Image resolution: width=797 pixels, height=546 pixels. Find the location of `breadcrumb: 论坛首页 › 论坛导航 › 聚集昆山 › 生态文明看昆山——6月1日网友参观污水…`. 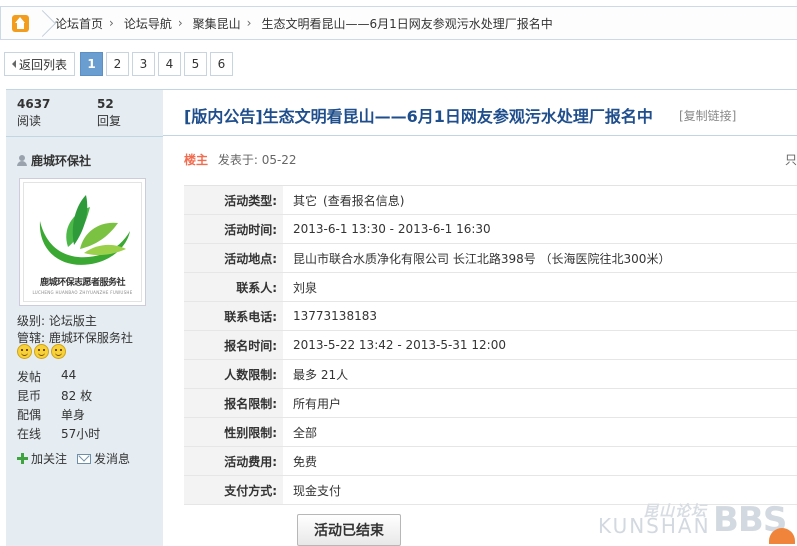

breadcrumb: 论坛首页 › 论坛导航 › 聚集昆山 › 生态文明看昆山——6月1日网友参观污水… is located at coordinates (398, 23).